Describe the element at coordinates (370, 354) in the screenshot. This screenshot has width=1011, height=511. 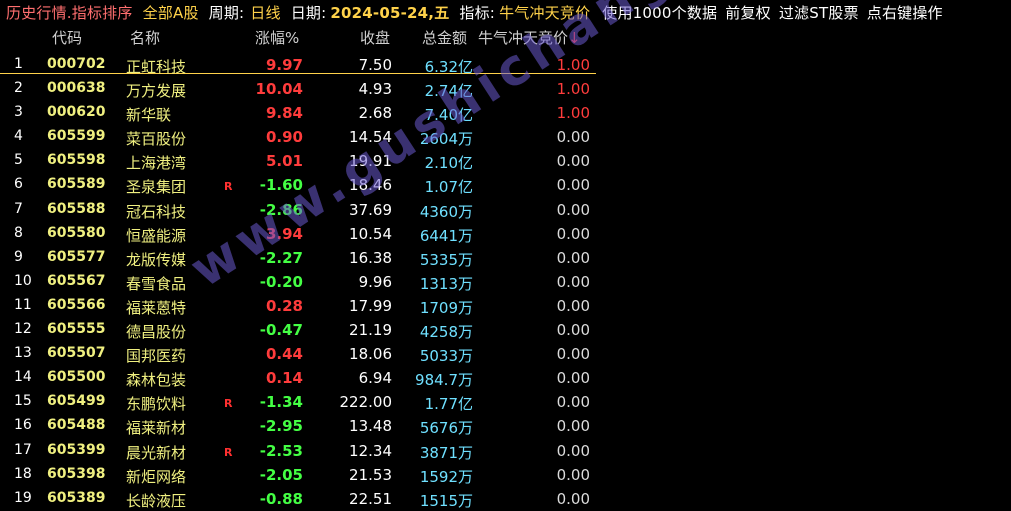
I see `close-price: 18.06` at that location.